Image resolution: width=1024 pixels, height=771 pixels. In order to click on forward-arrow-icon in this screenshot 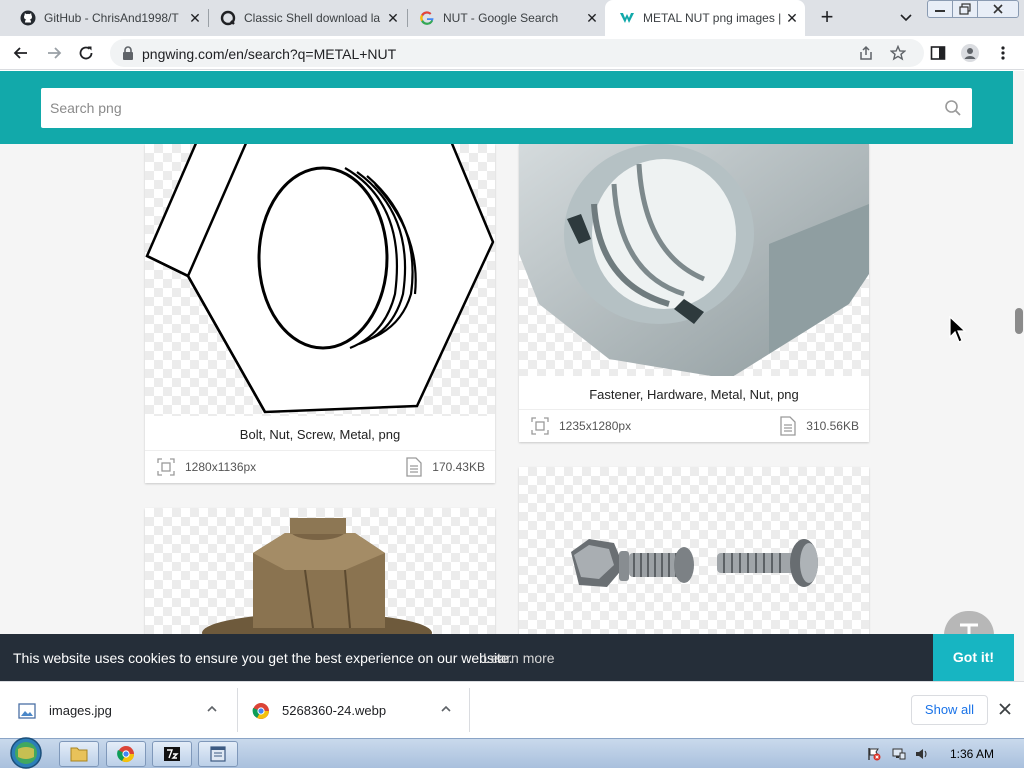, I will do `click(54, 53)`.